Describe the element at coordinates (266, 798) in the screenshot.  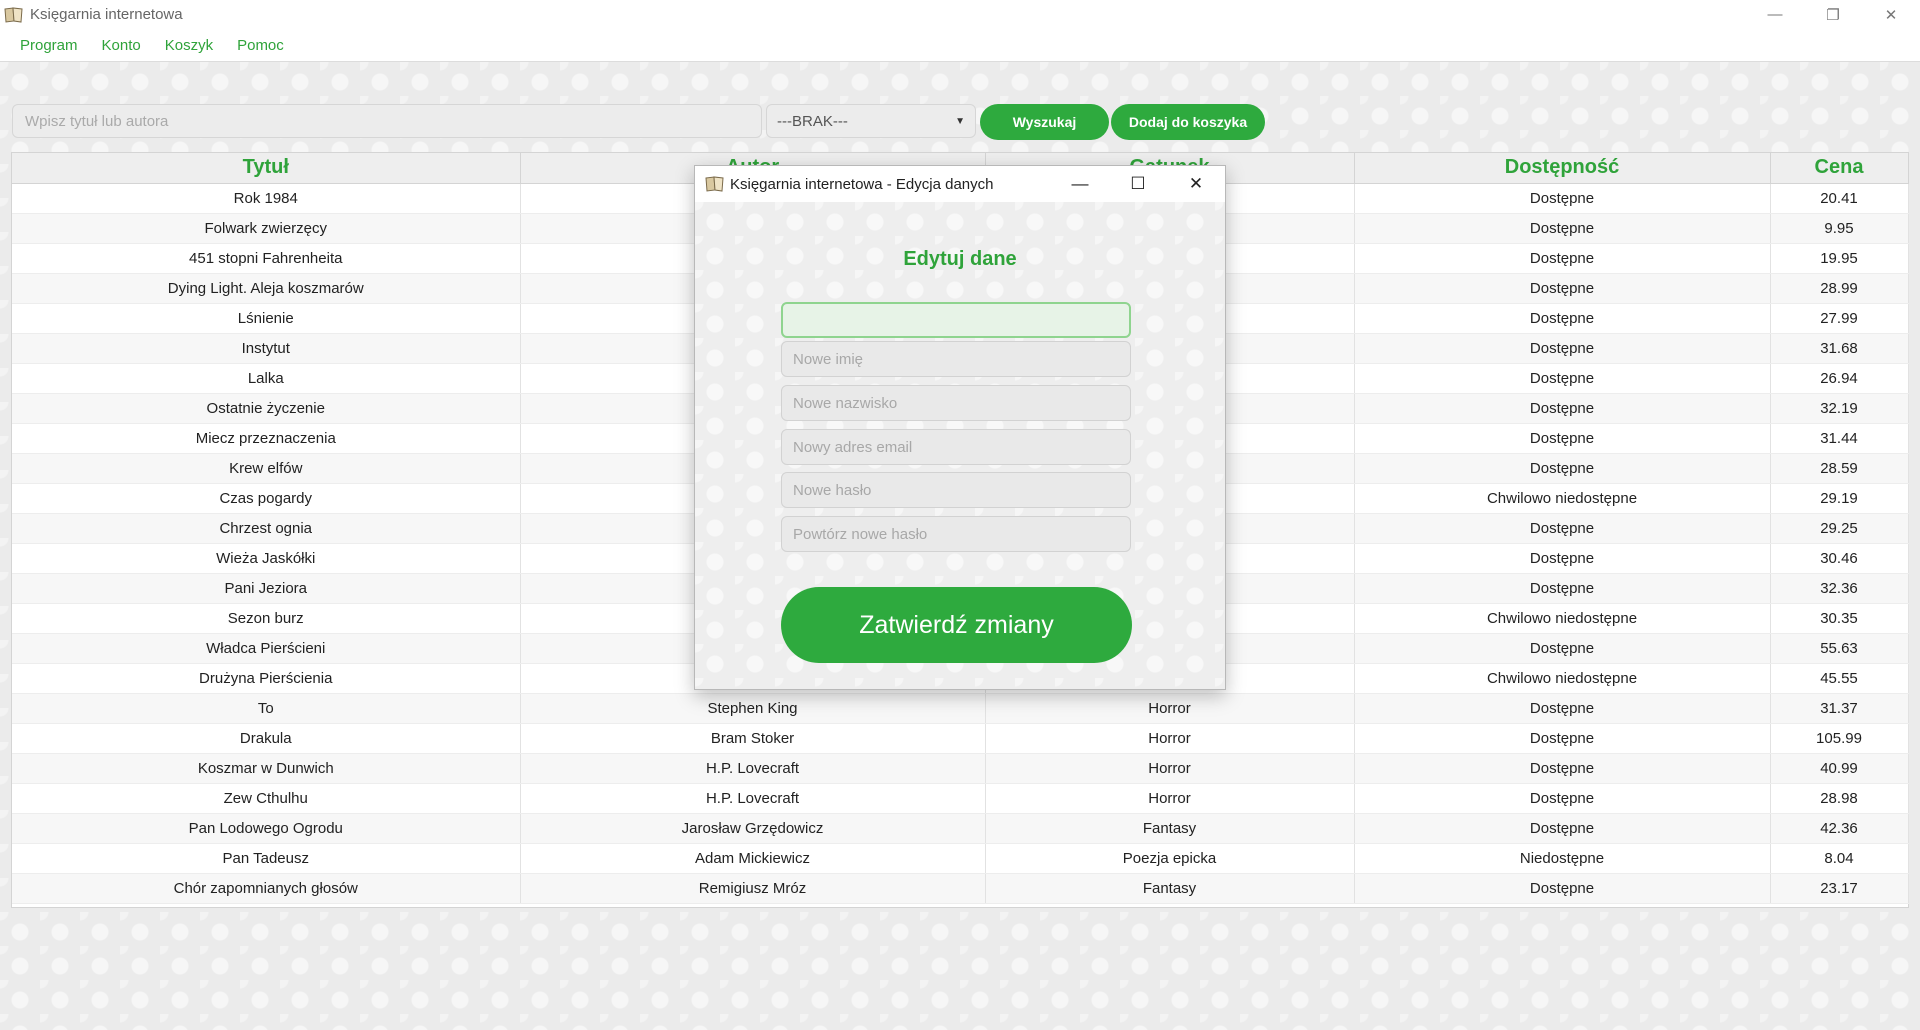
I see `cell-title: Zew Cthulhu` at that location.